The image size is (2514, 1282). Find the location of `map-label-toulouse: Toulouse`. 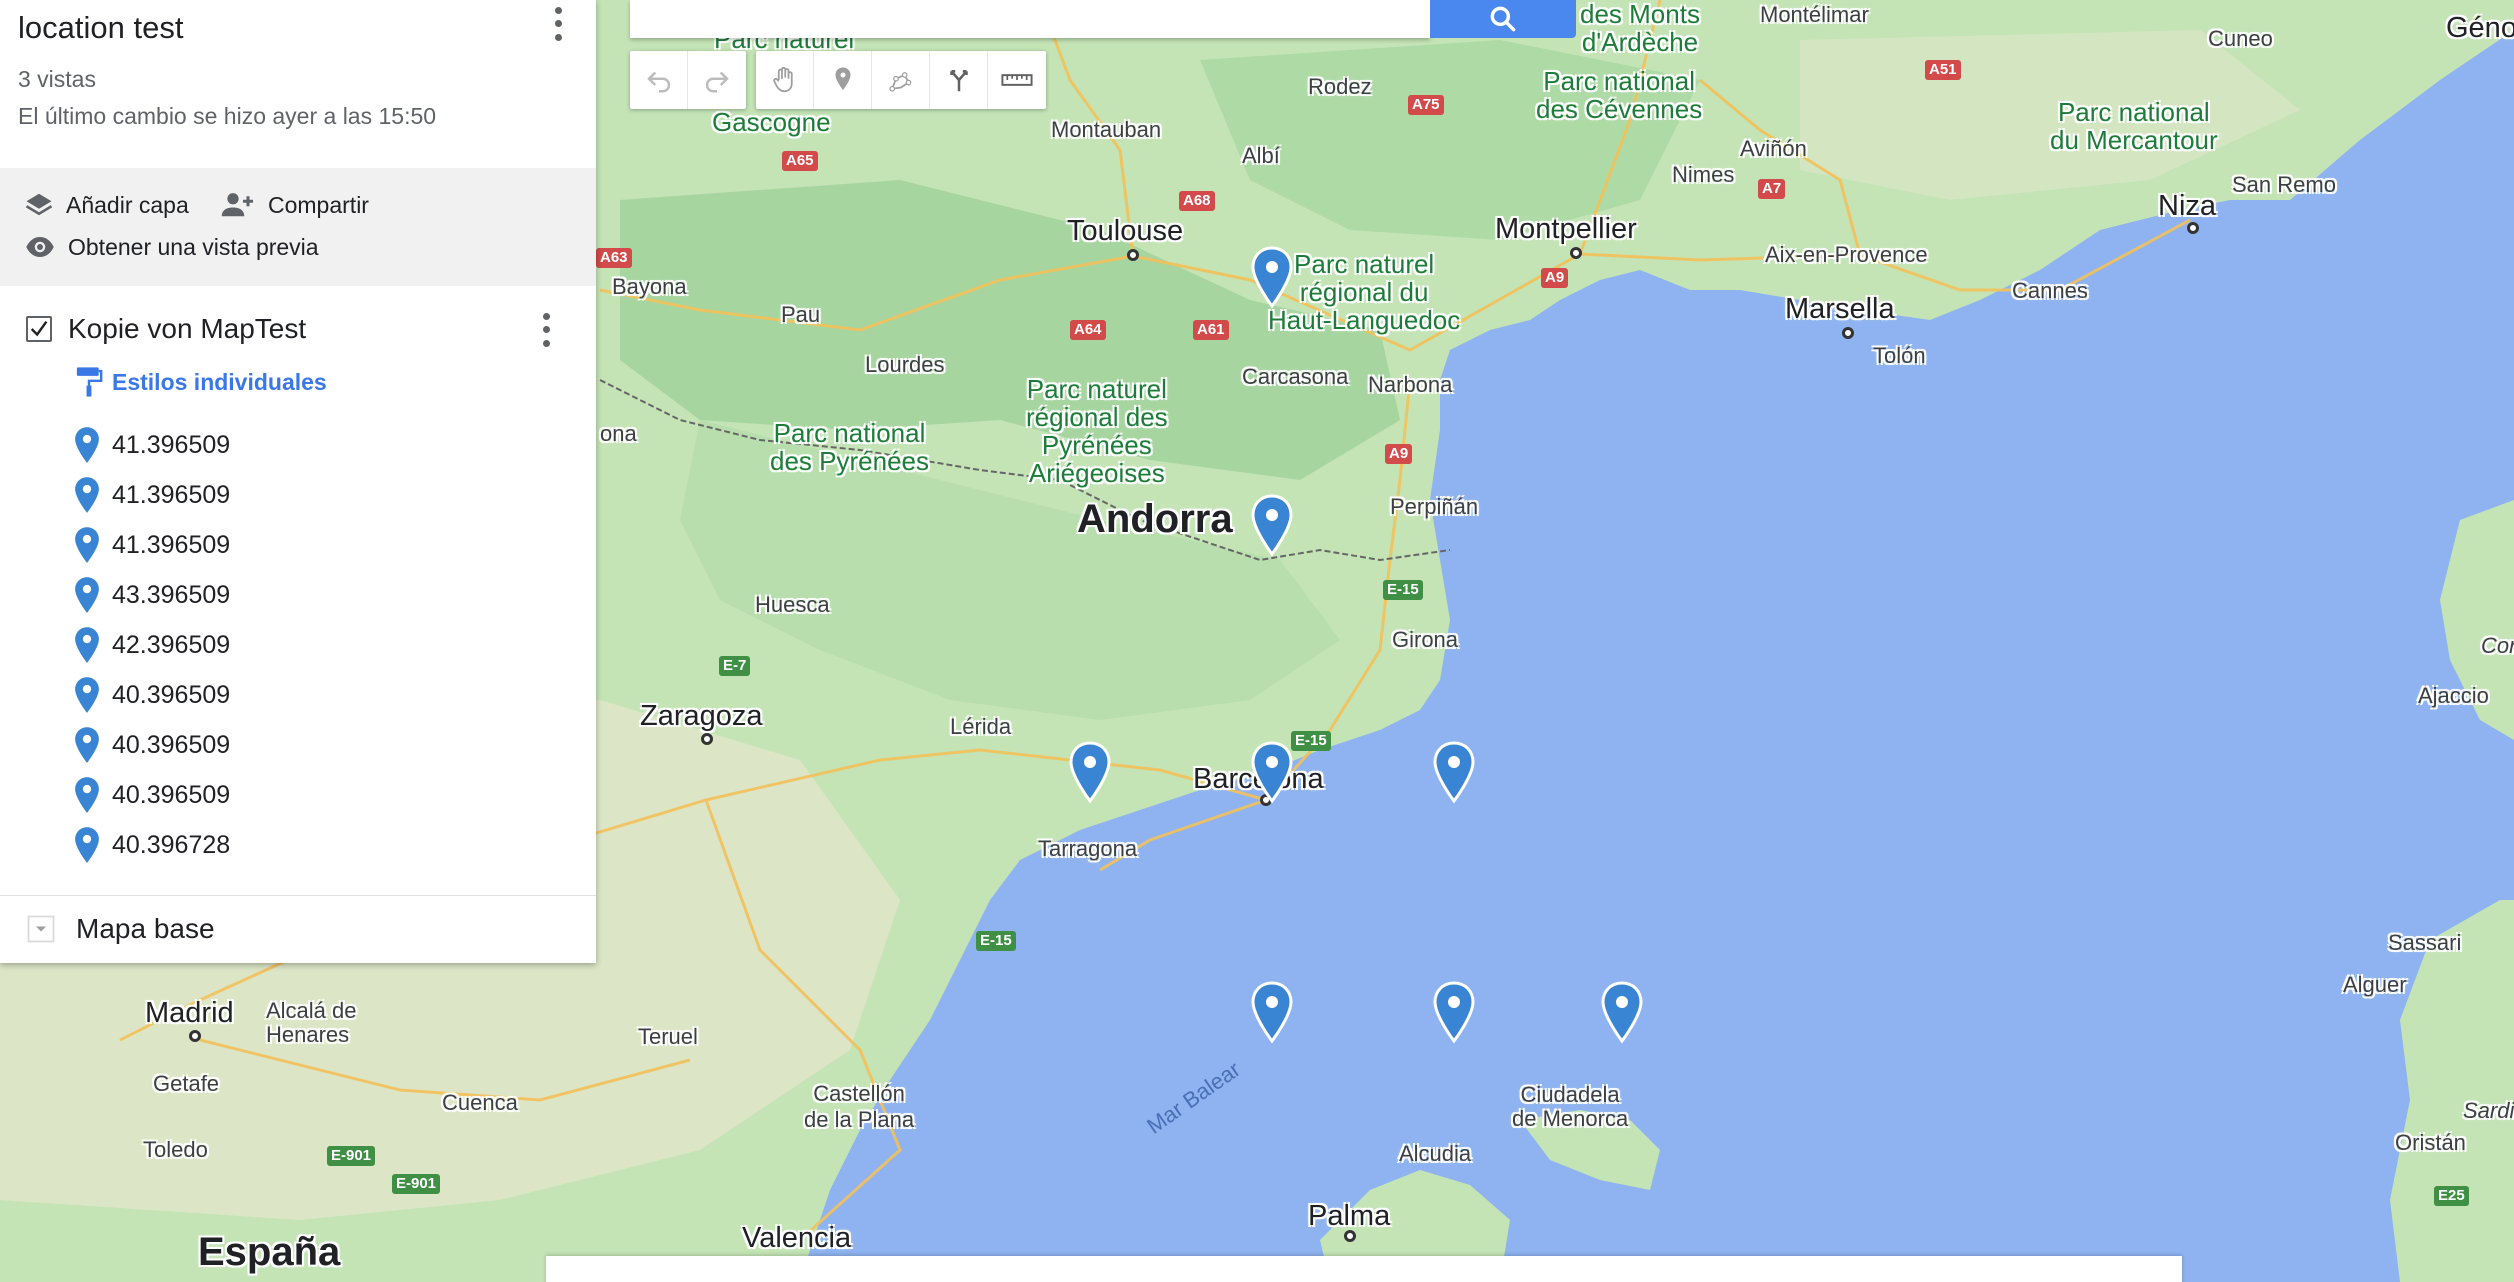

map-label-toulouse: Toulouse is located at coordinates (1125, 231).